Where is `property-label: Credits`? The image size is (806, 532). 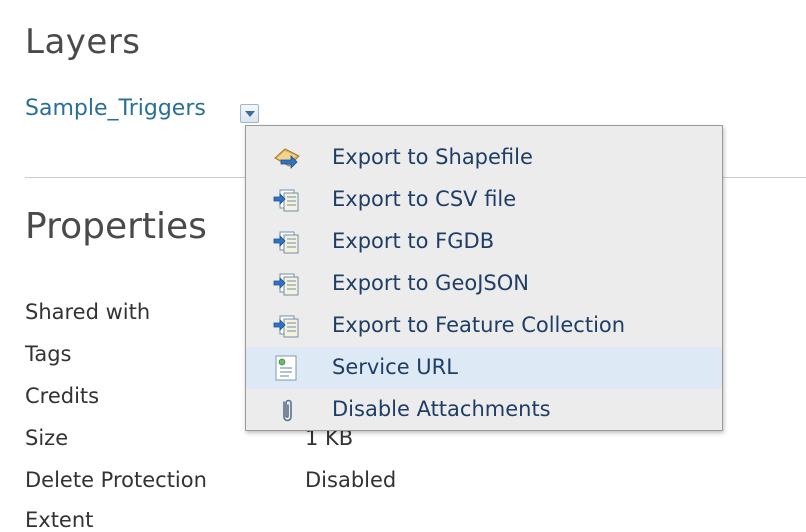
property-label: Credits is located at coordinates (62, 396).